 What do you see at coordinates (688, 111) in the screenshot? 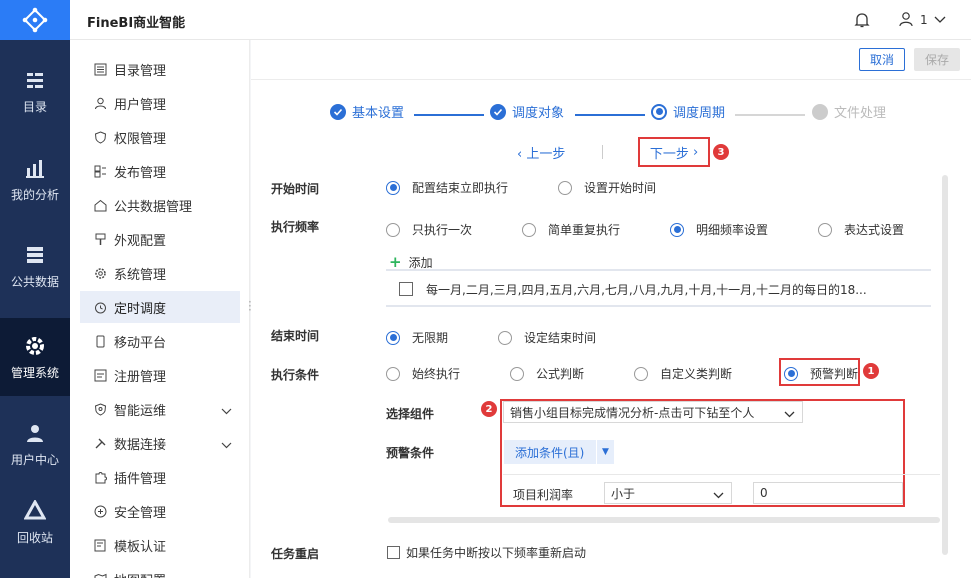
I see `step-schedule-period: 调度周期` at bounding box center [688, 111].